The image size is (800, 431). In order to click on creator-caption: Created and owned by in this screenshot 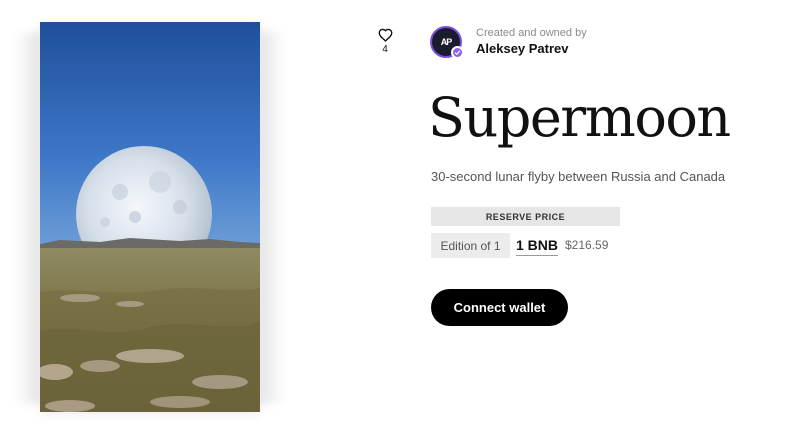, I will do `click(531, 33)`.